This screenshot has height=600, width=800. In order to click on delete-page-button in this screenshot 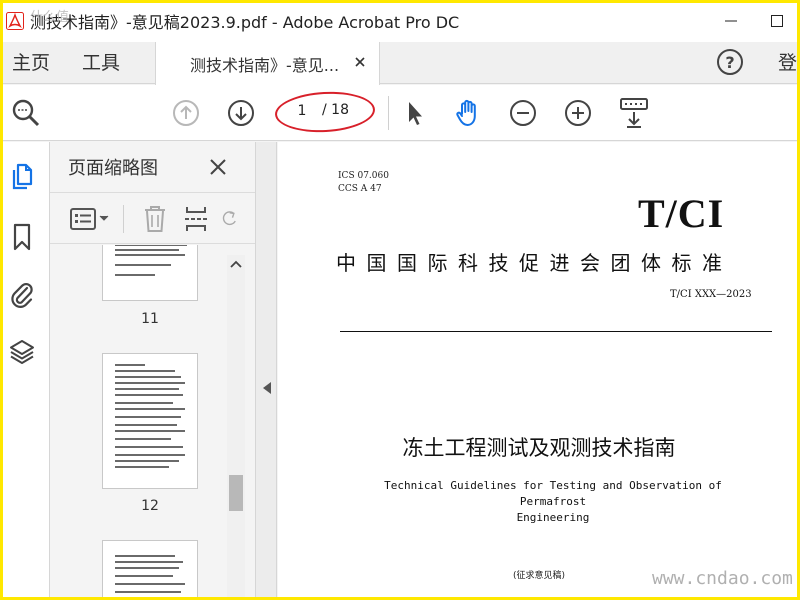, I will do `click(155, 219)`.